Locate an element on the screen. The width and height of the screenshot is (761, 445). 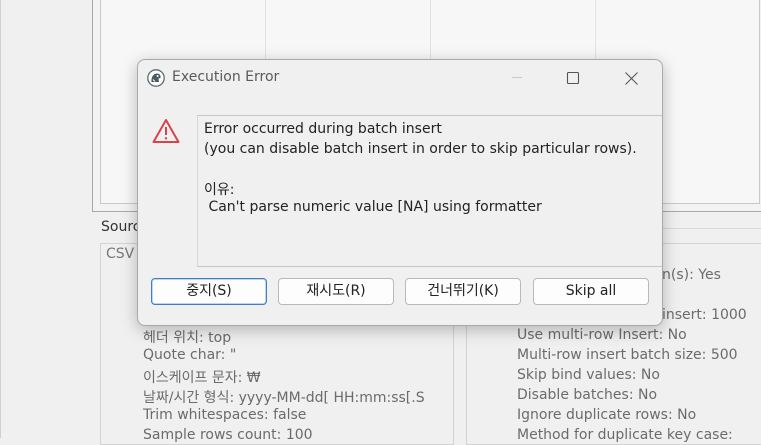
setting-duplicate-key-method: Method for duplicate key case: is located at coordinates (625, 435).